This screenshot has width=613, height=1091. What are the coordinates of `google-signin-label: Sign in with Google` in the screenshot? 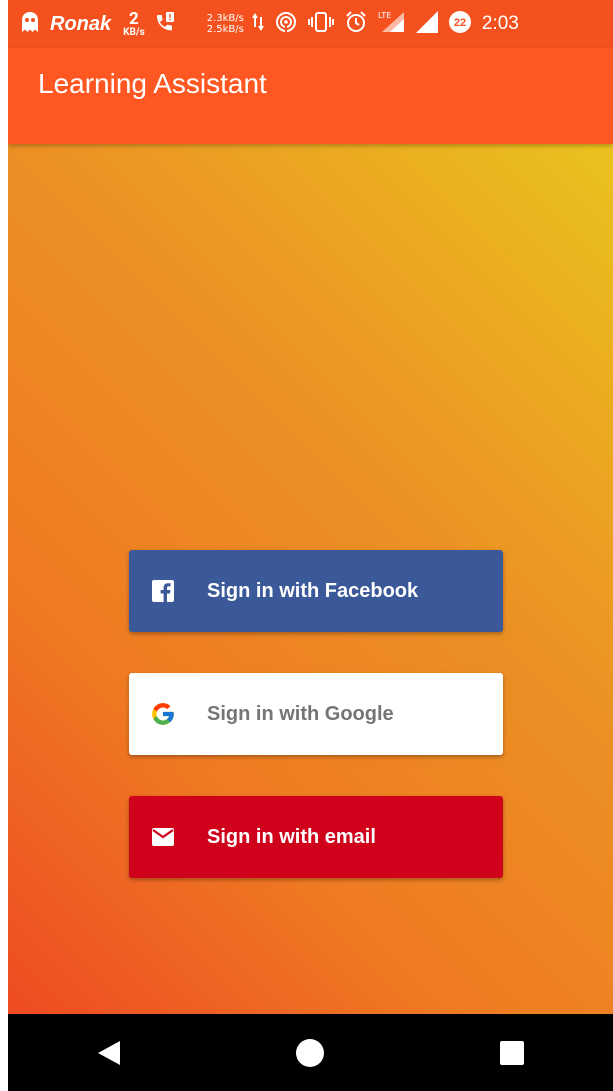 It's located at (300, 713).